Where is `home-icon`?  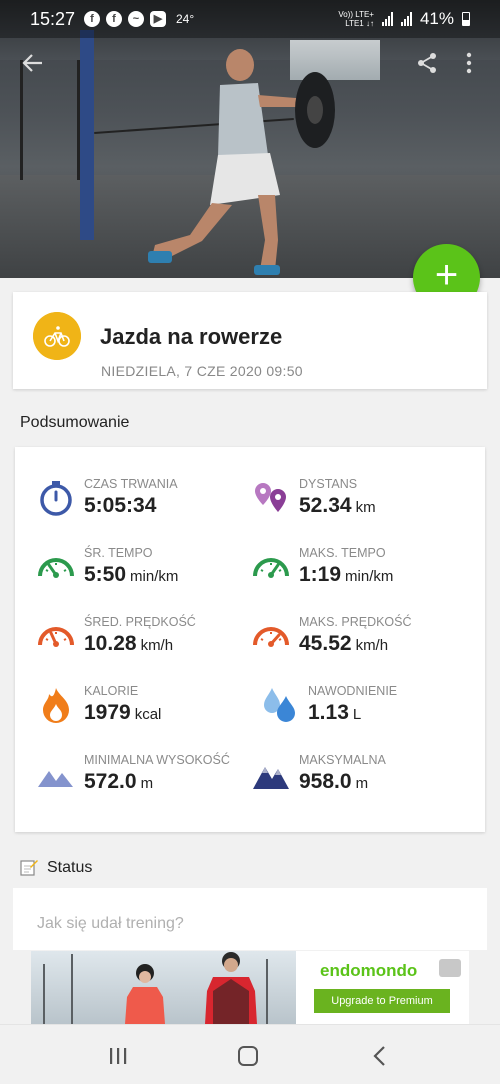
home-icon is located at coordinates (248, 1056).